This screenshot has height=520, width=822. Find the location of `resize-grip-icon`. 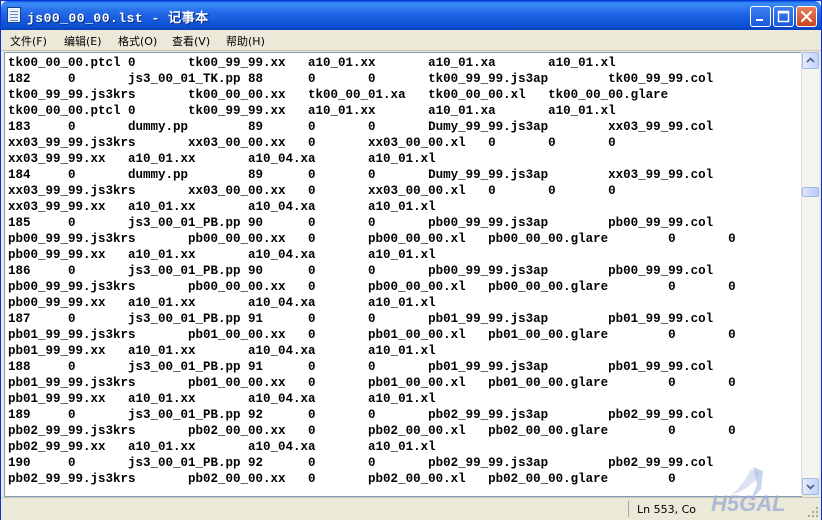

resize-grip-icon is located at coordinates (813, 512).